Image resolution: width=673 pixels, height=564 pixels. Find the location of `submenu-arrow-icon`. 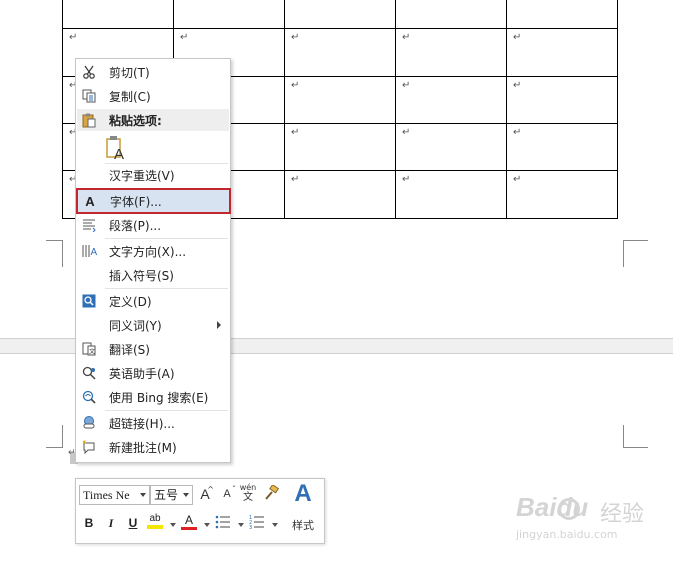

submenu-arrow-icon is located at coordinates (219, 325).